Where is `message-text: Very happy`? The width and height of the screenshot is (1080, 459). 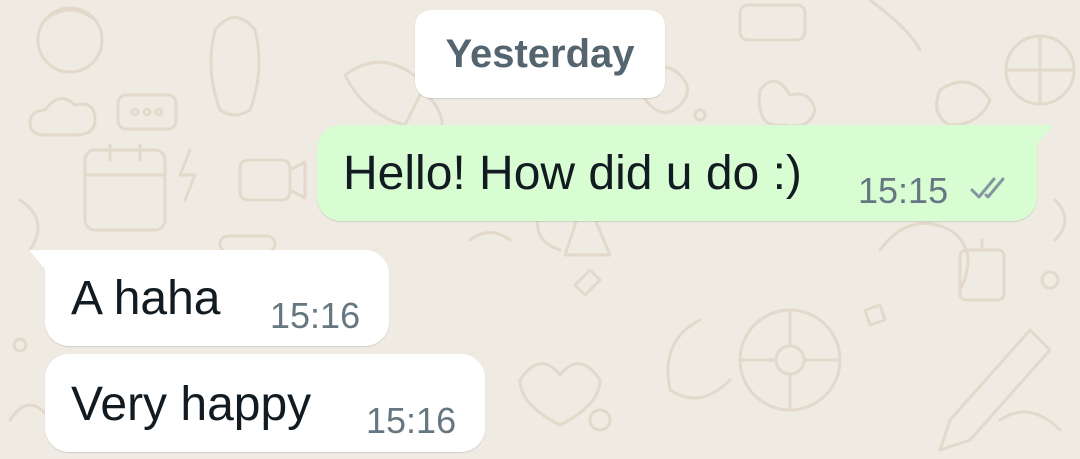 message-text: Very happy is located at coordinates (191, 404).